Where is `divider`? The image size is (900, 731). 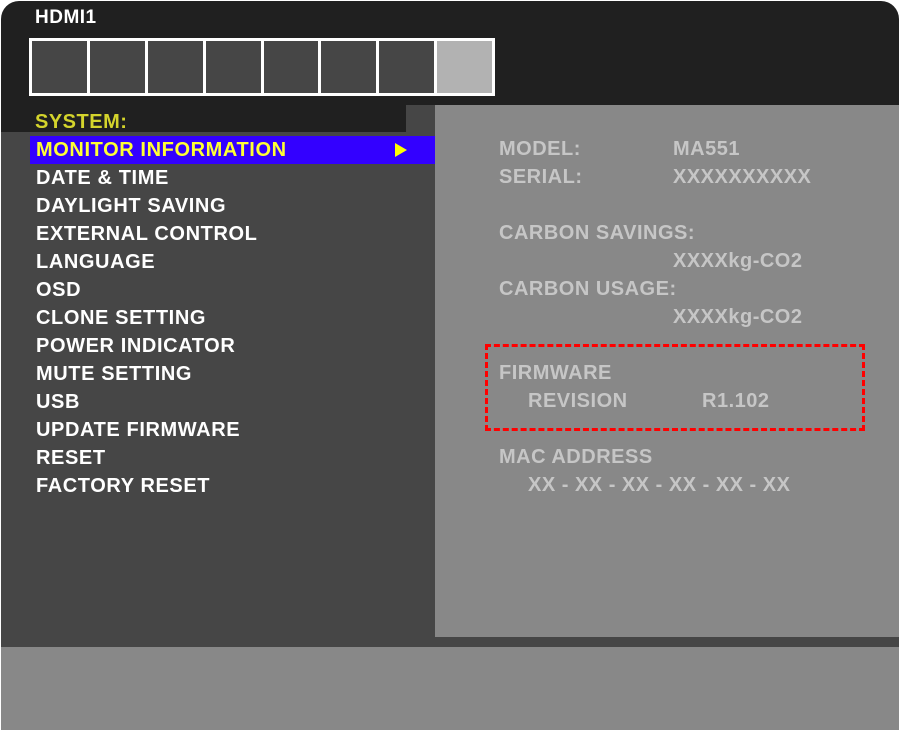
divider is located at coordinates (450, 642).